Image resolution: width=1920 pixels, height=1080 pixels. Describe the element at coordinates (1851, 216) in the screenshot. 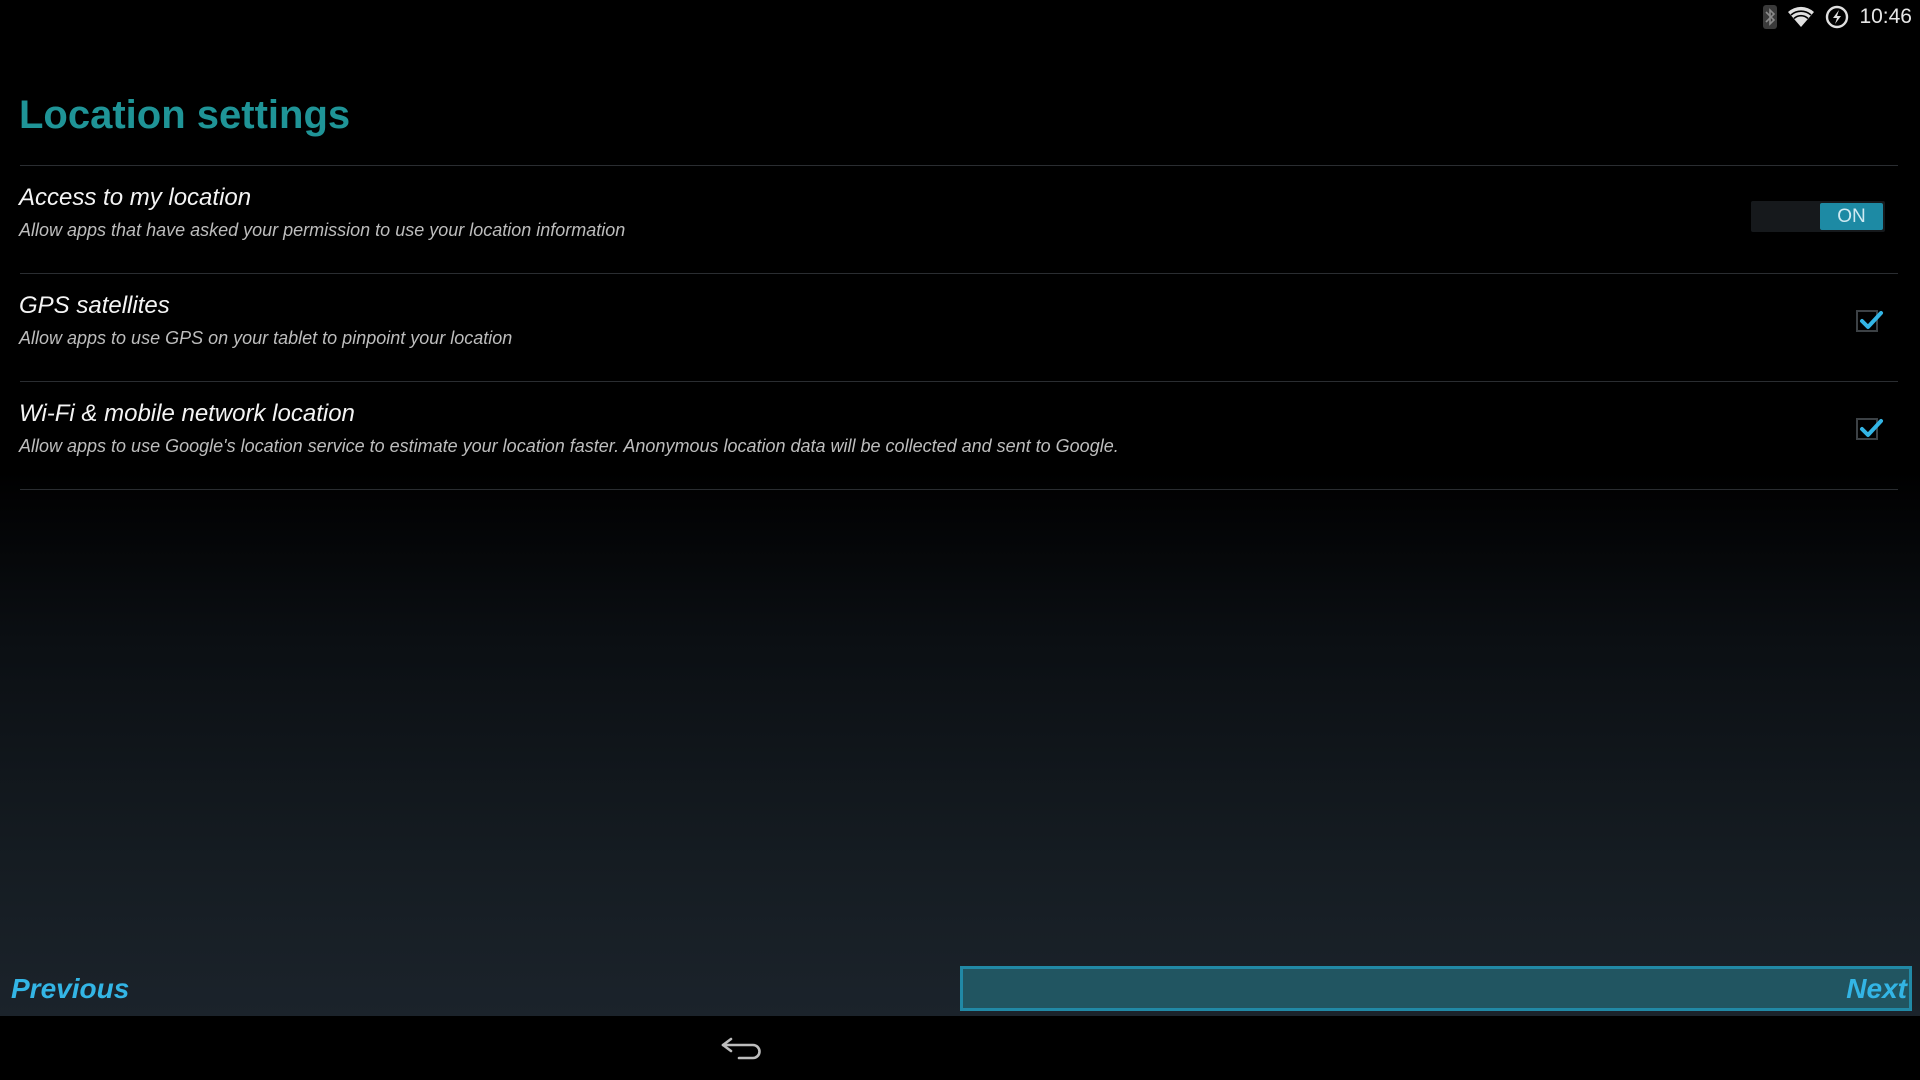

I see `switch-thumb: ON` at that location.